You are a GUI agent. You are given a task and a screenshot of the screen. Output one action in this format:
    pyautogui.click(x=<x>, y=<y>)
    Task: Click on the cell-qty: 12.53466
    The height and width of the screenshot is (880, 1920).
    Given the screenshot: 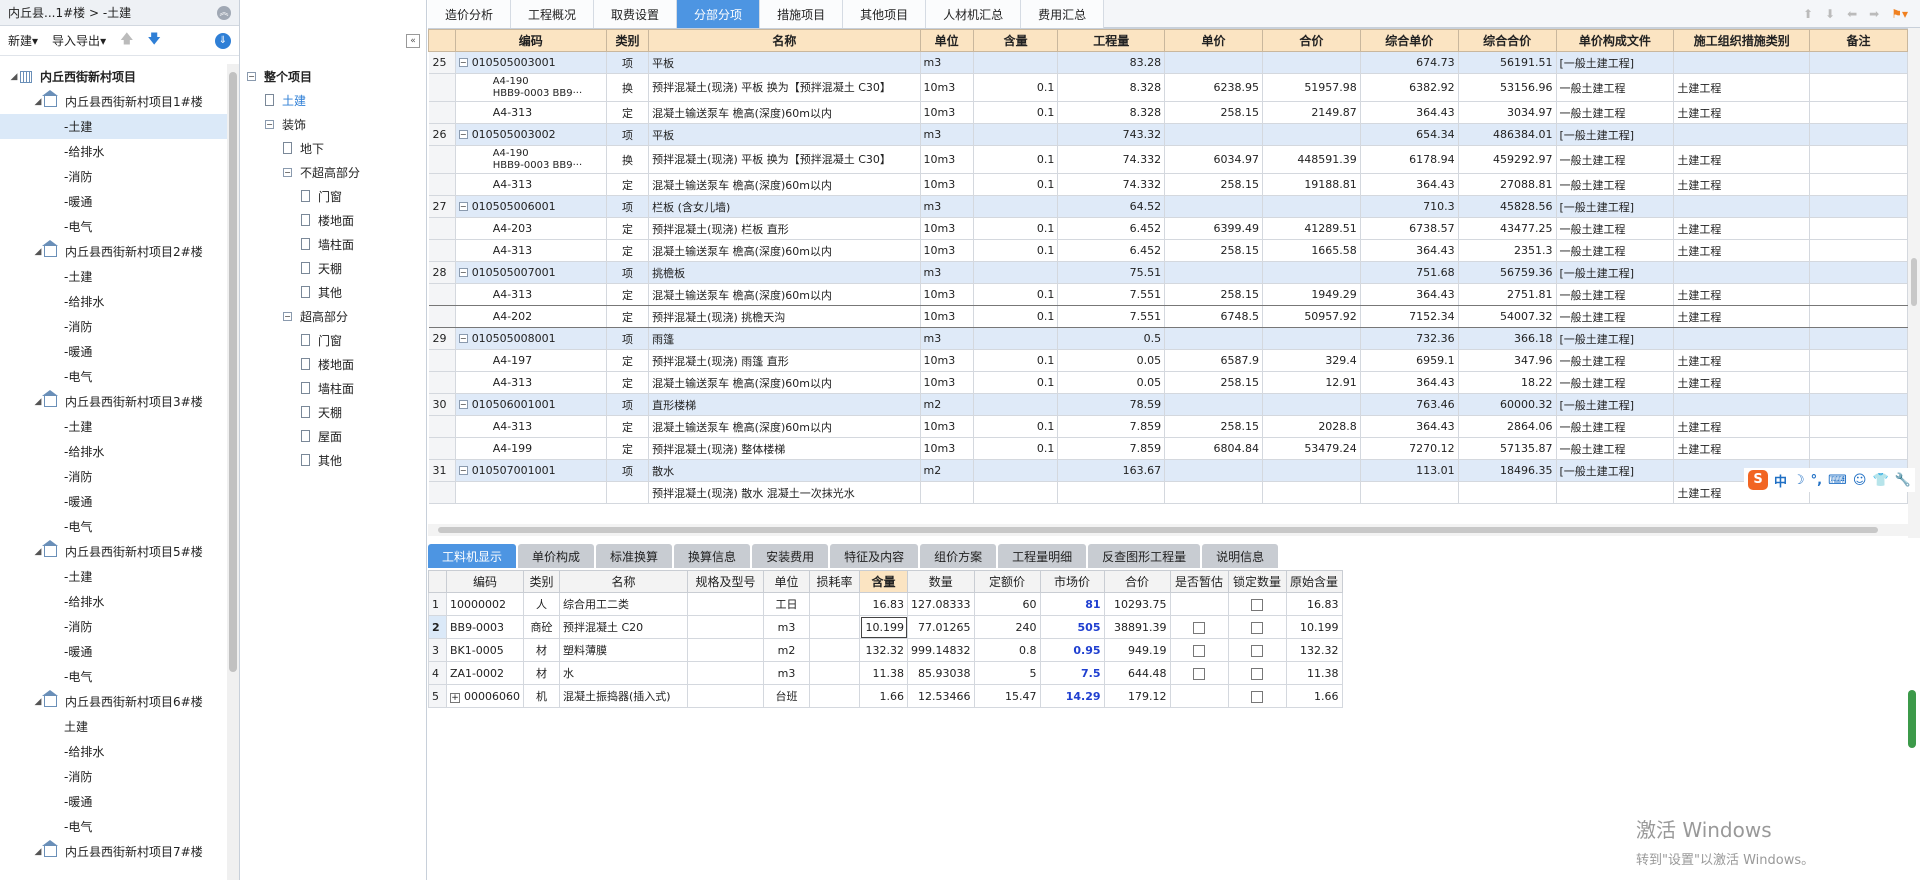 What is the action you would take?
    pyautogui.click(x=941, y=696)
    